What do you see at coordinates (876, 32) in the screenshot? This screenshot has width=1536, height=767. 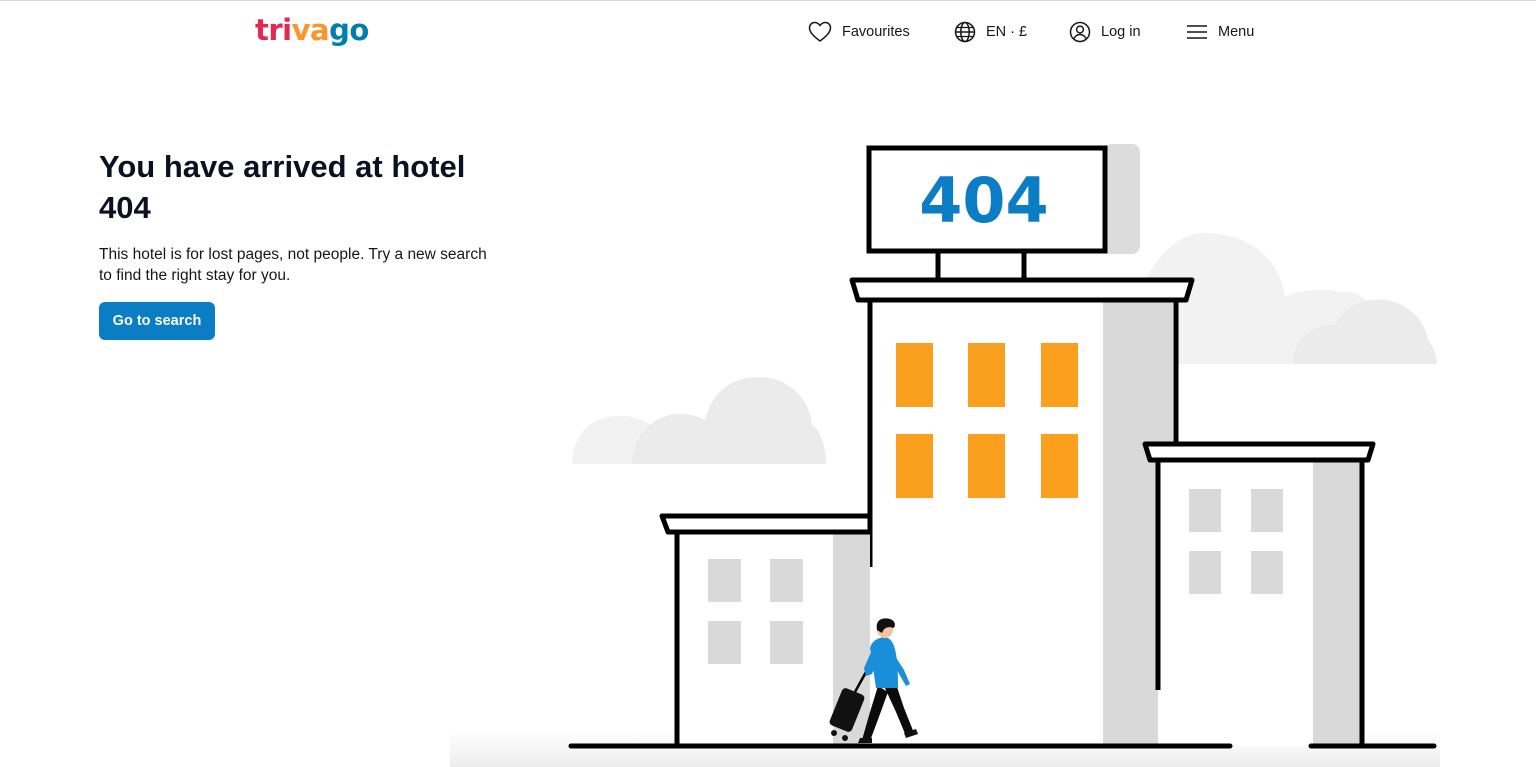 I see `favourites-label: Favourites` at bounding box center [876, 32].